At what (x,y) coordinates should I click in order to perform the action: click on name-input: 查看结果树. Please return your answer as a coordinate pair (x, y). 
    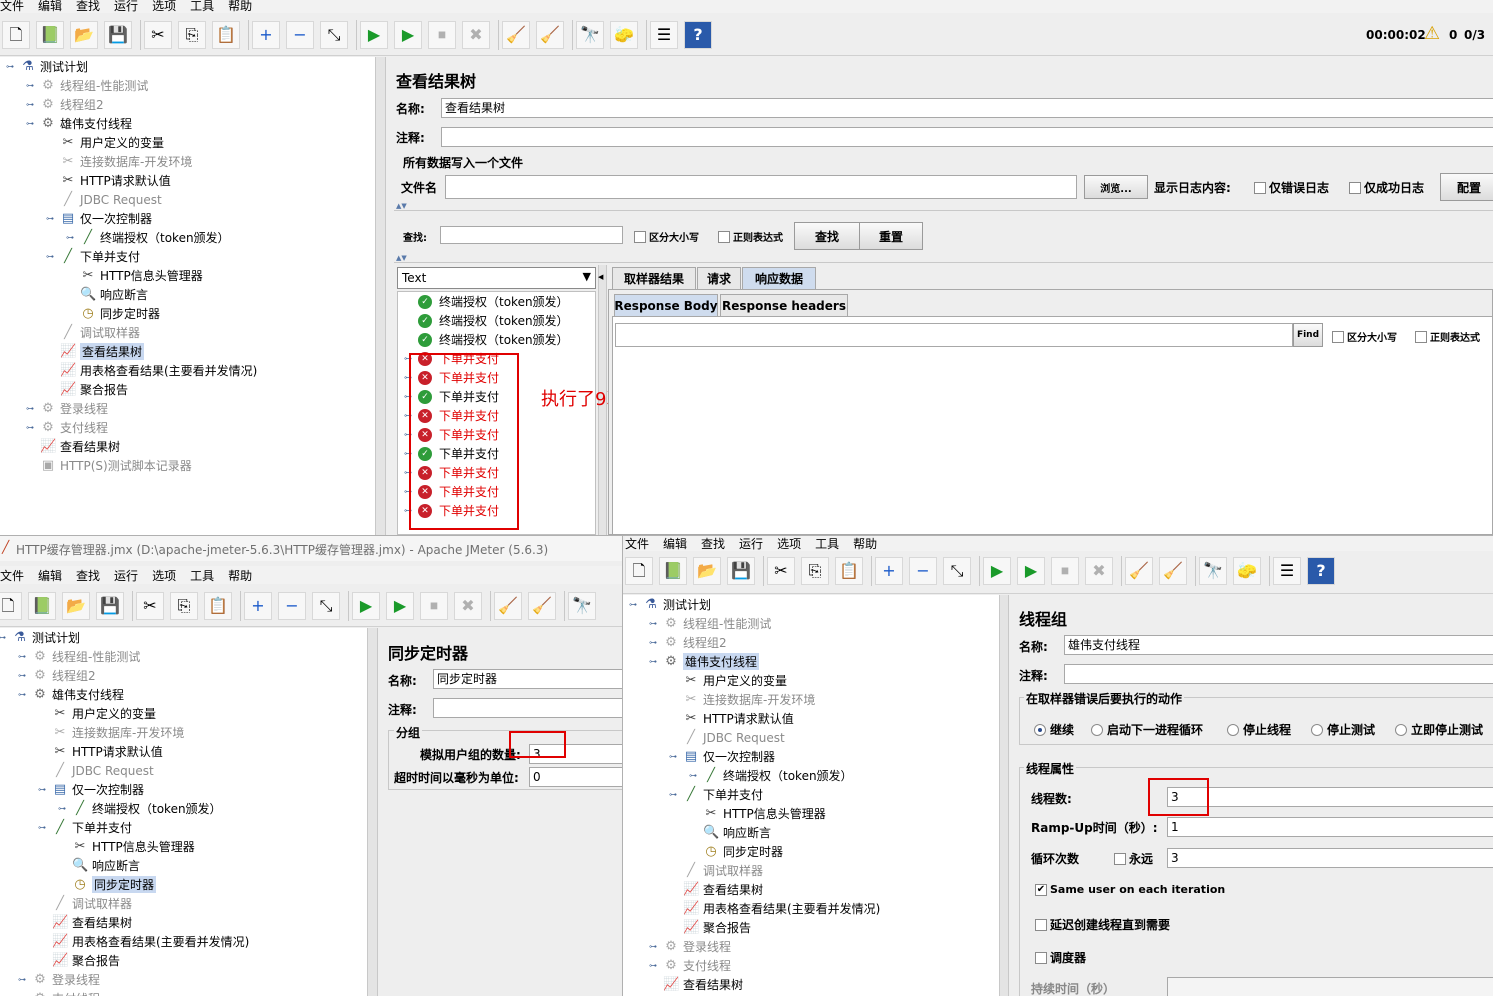
    Looking at the image, I should click on (967, 108).